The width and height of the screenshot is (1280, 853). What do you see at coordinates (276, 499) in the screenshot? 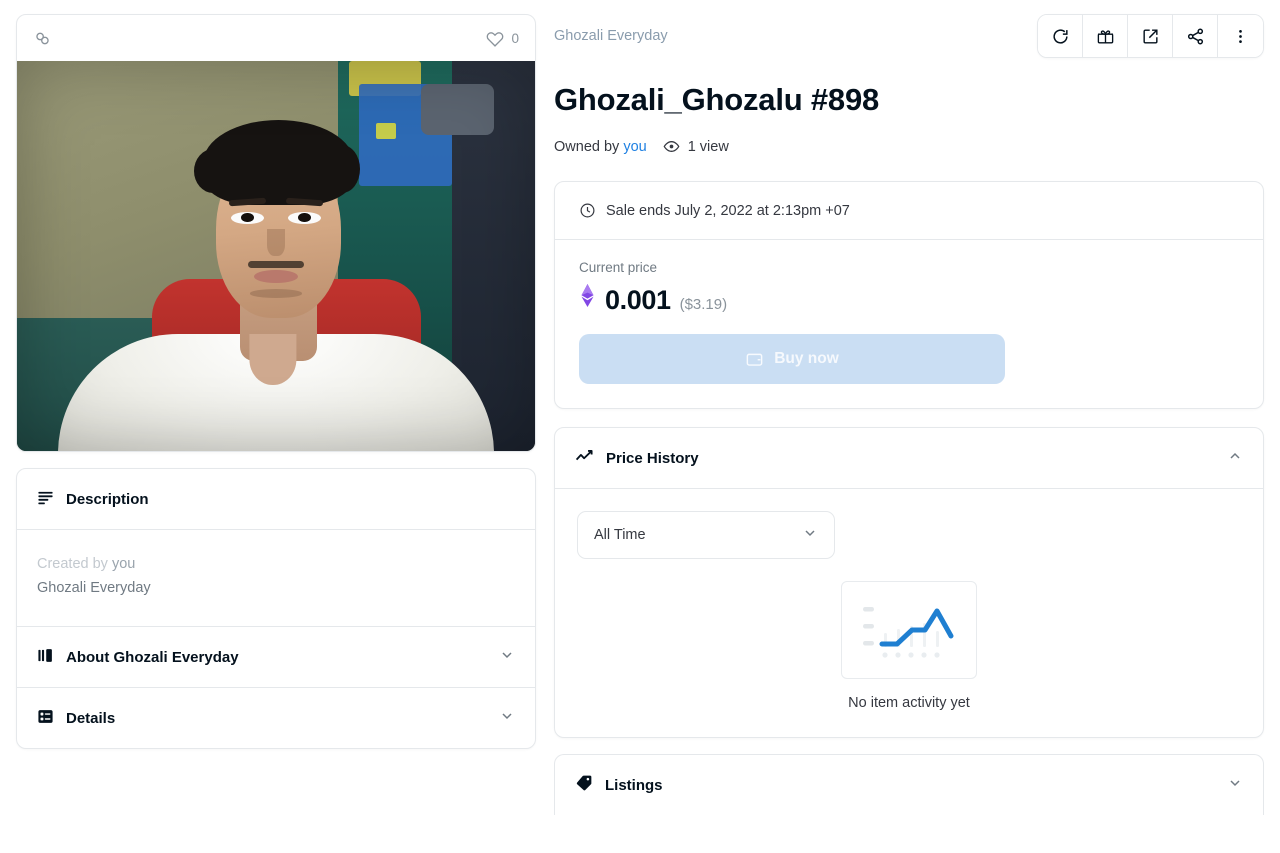
I see `description-panel-header: Description` at bounding box center [276, 499].